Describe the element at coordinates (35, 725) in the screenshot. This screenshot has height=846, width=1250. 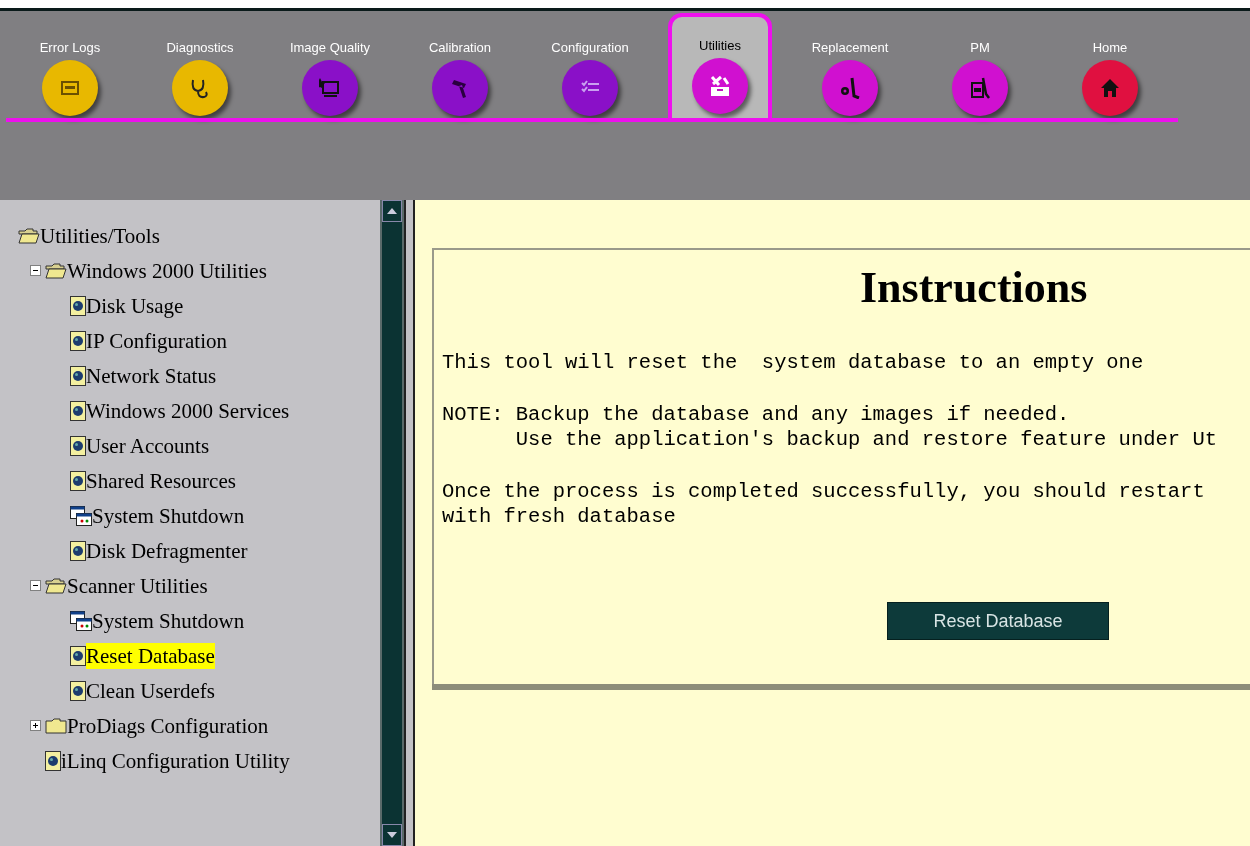
I see `expand-icon` at that location.